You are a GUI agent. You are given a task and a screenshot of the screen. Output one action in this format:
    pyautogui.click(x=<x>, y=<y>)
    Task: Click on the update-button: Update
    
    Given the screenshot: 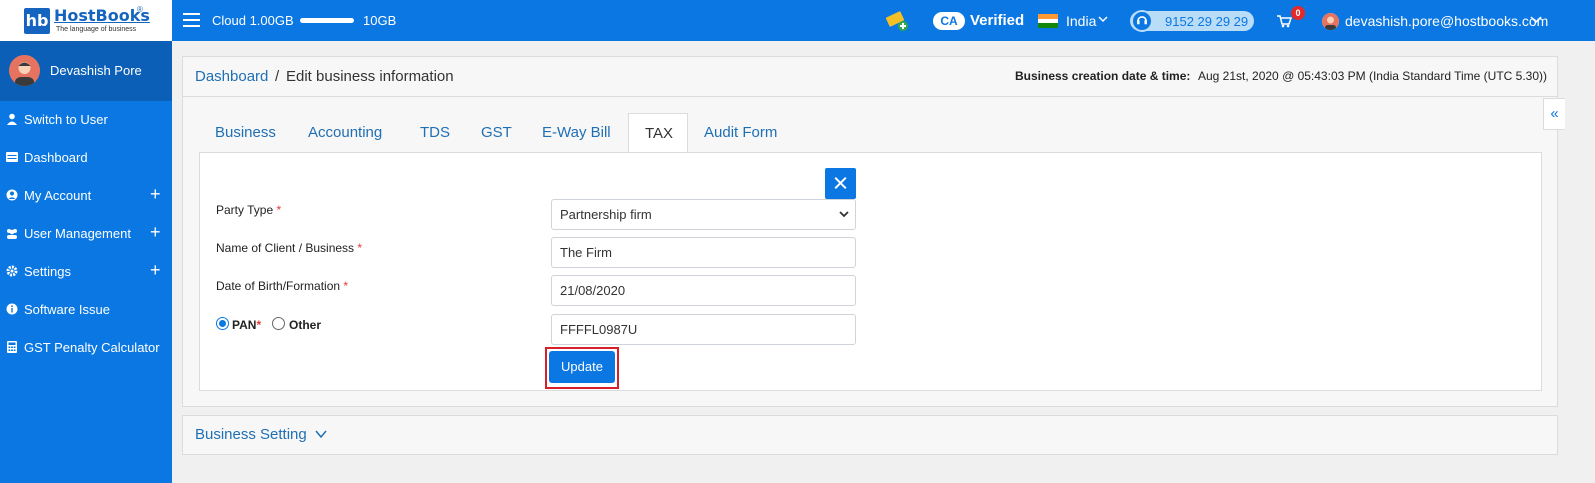 What is the action you would take?
    pyautogui.click(x=582, y=367)
    